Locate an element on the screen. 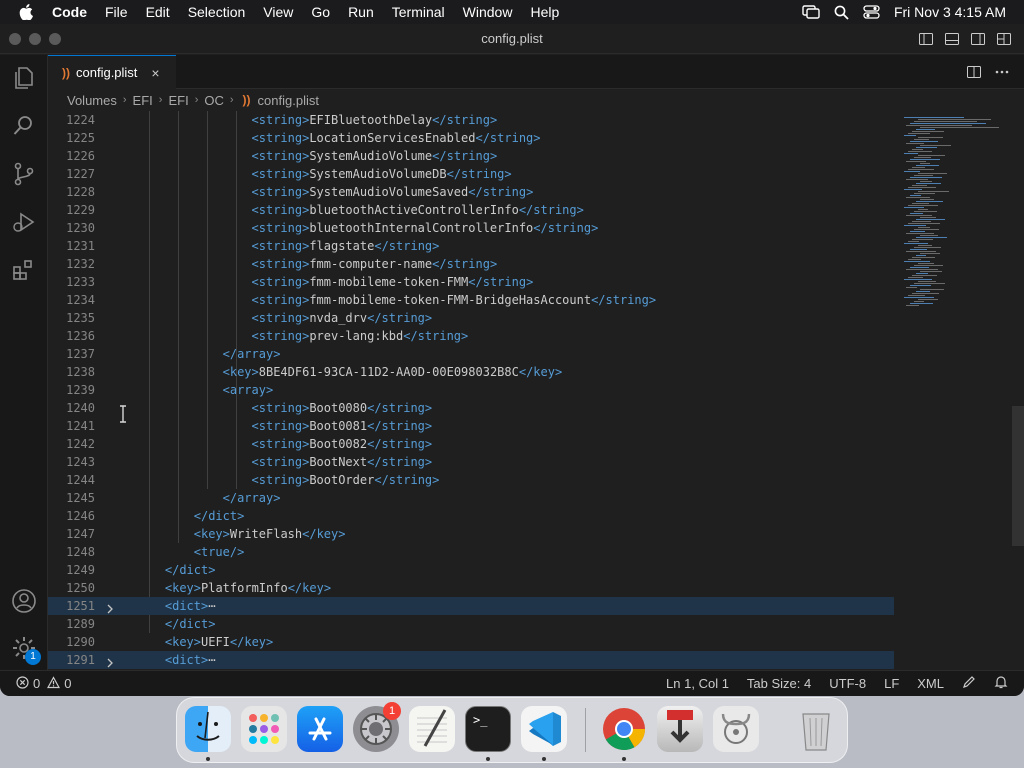 The image size is (1024, 768). vertical-scrollbar is located at coordinates (1018, 476).